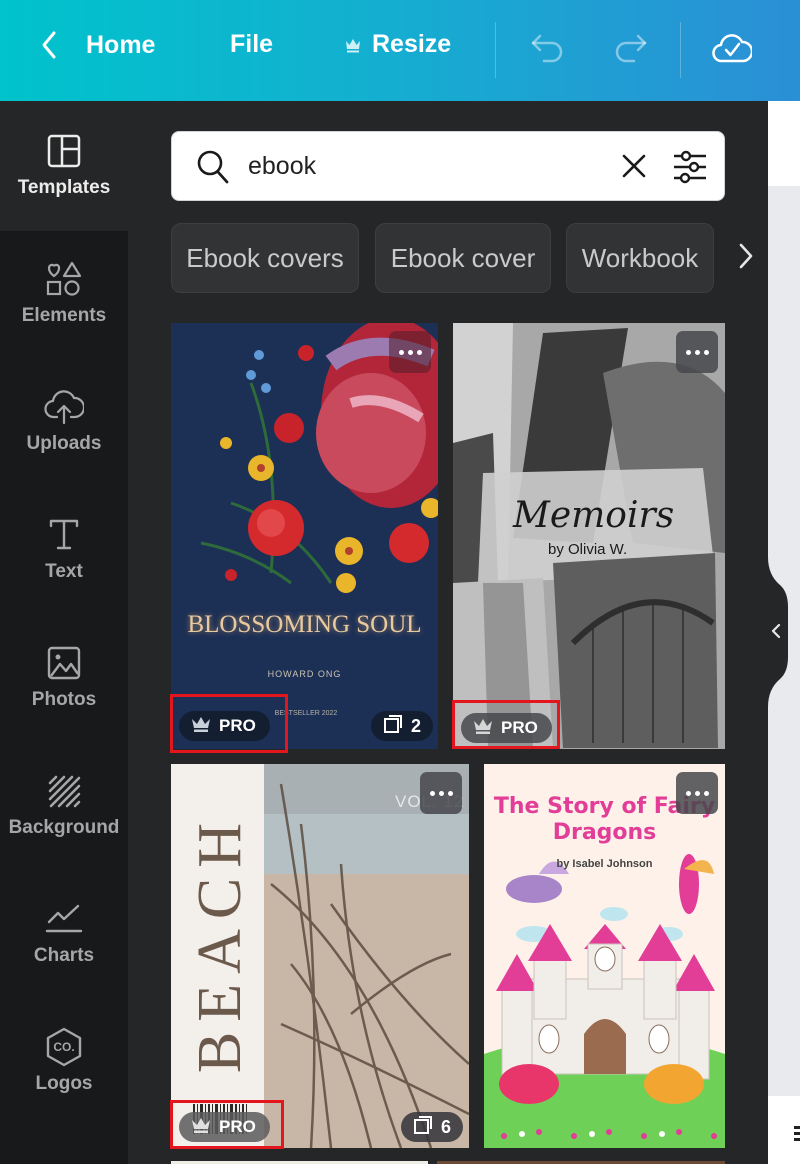  Describe the element at coordinates (795, 1134) in the screenshot. I see `drag-handle-icon` at that location.